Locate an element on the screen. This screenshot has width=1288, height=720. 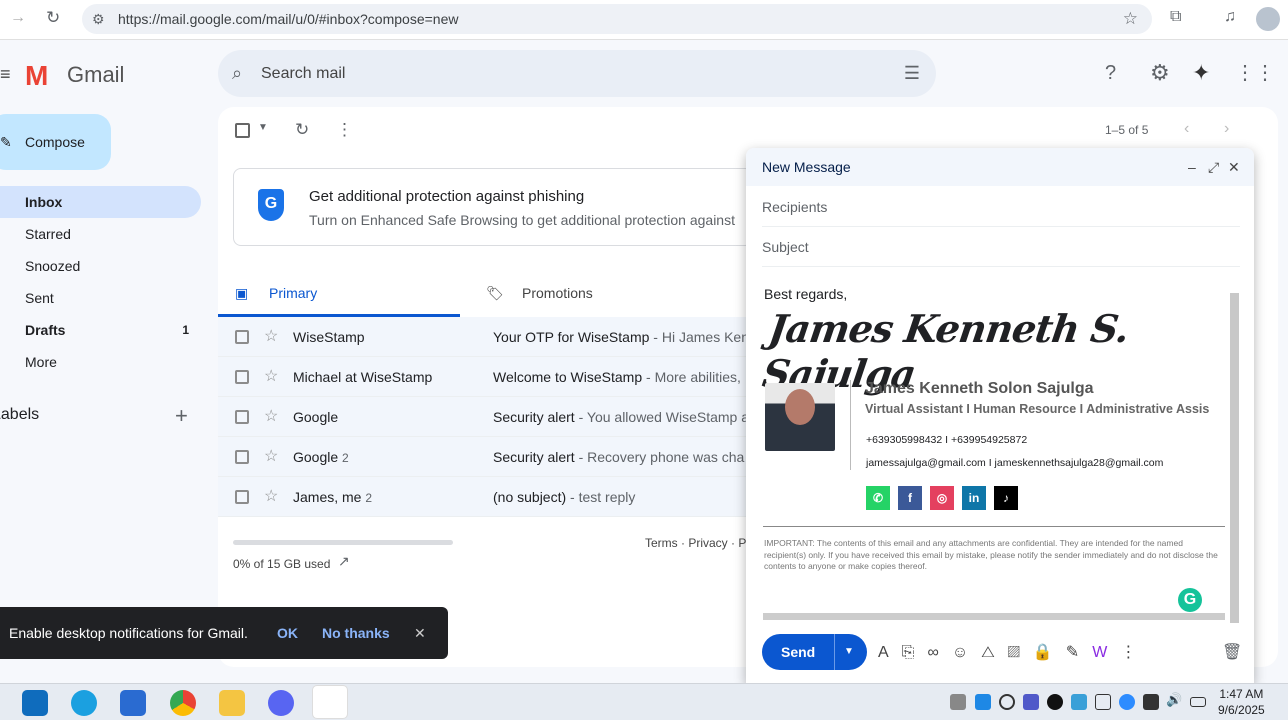
sidebar-item-snoozed: Snoozed is located at coordinates (100, 266).